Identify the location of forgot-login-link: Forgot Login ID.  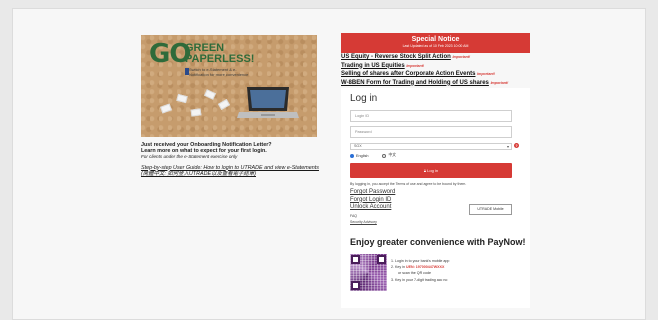
(372, 201).